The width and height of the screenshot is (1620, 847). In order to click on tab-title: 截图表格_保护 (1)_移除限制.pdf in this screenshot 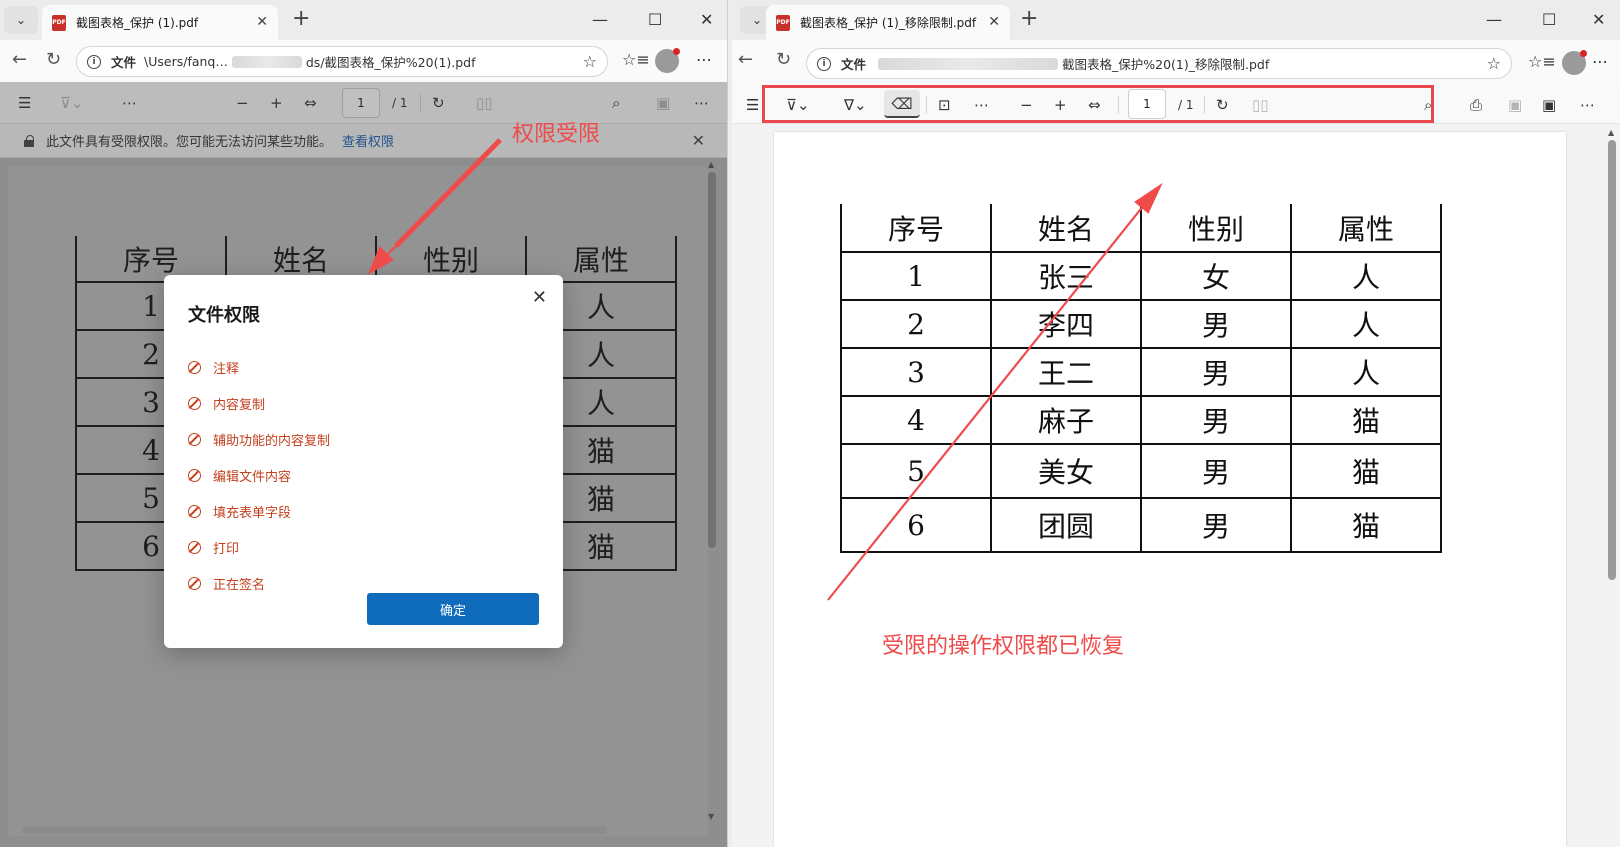, I will do `click(888, 23)`.